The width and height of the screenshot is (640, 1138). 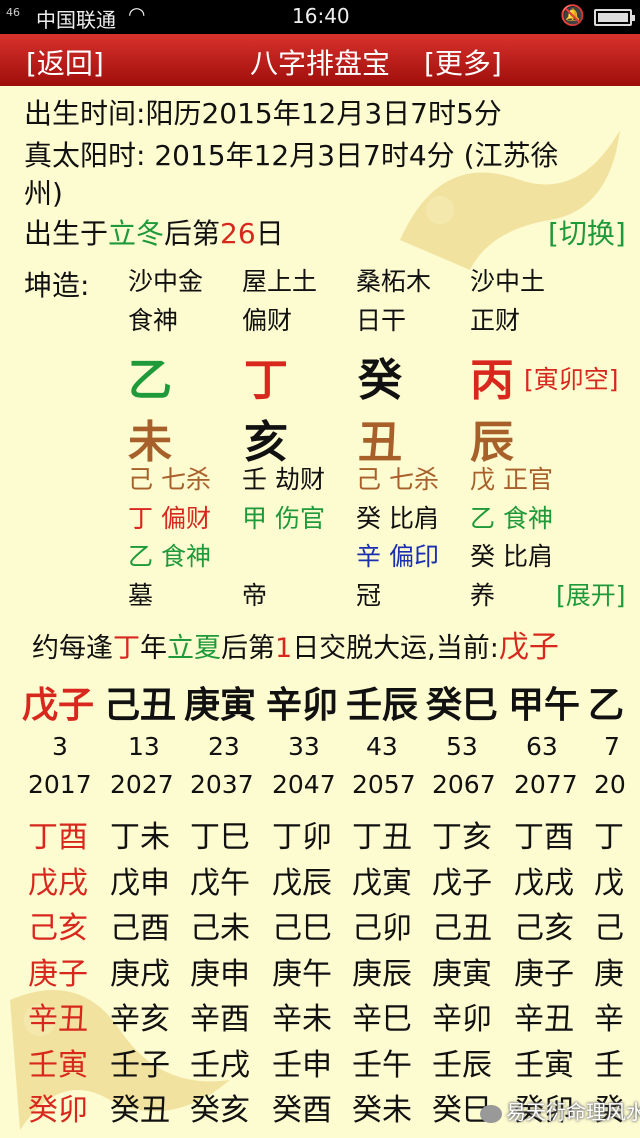 What do you see at coordinates (304, 746) in the screenshot?
I see `dayun-age: 33` at bounding box center [304, 746].